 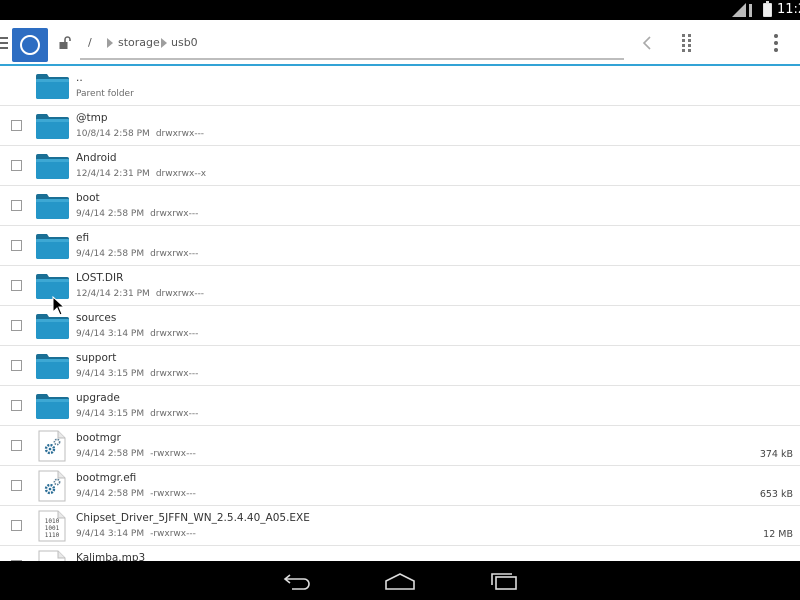 What do you see at coordinates (688, 43) in the screenshot?
I see `grid-view-icon` at bounding box center [688, 43].